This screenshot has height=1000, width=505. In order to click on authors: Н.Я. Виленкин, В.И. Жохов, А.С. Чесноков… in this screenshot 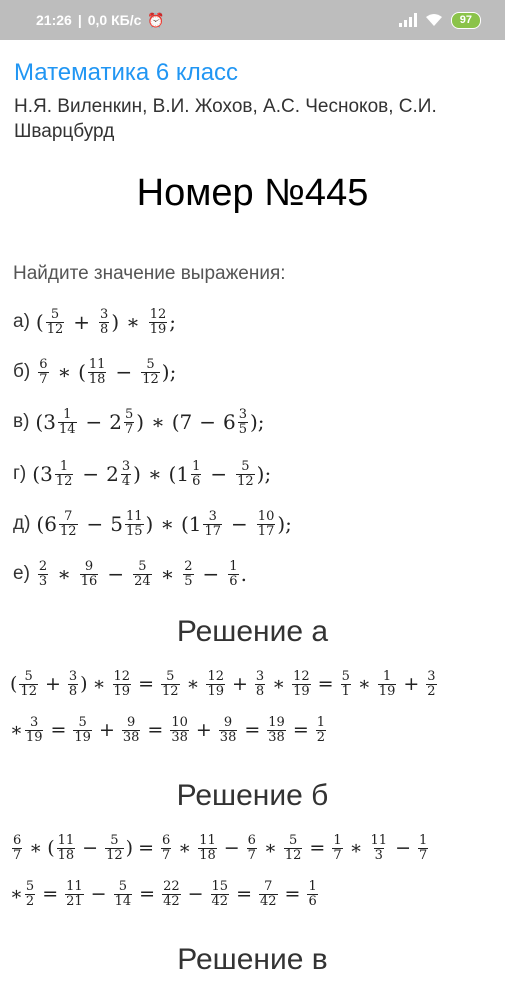, I will do `click(225, 119)`.